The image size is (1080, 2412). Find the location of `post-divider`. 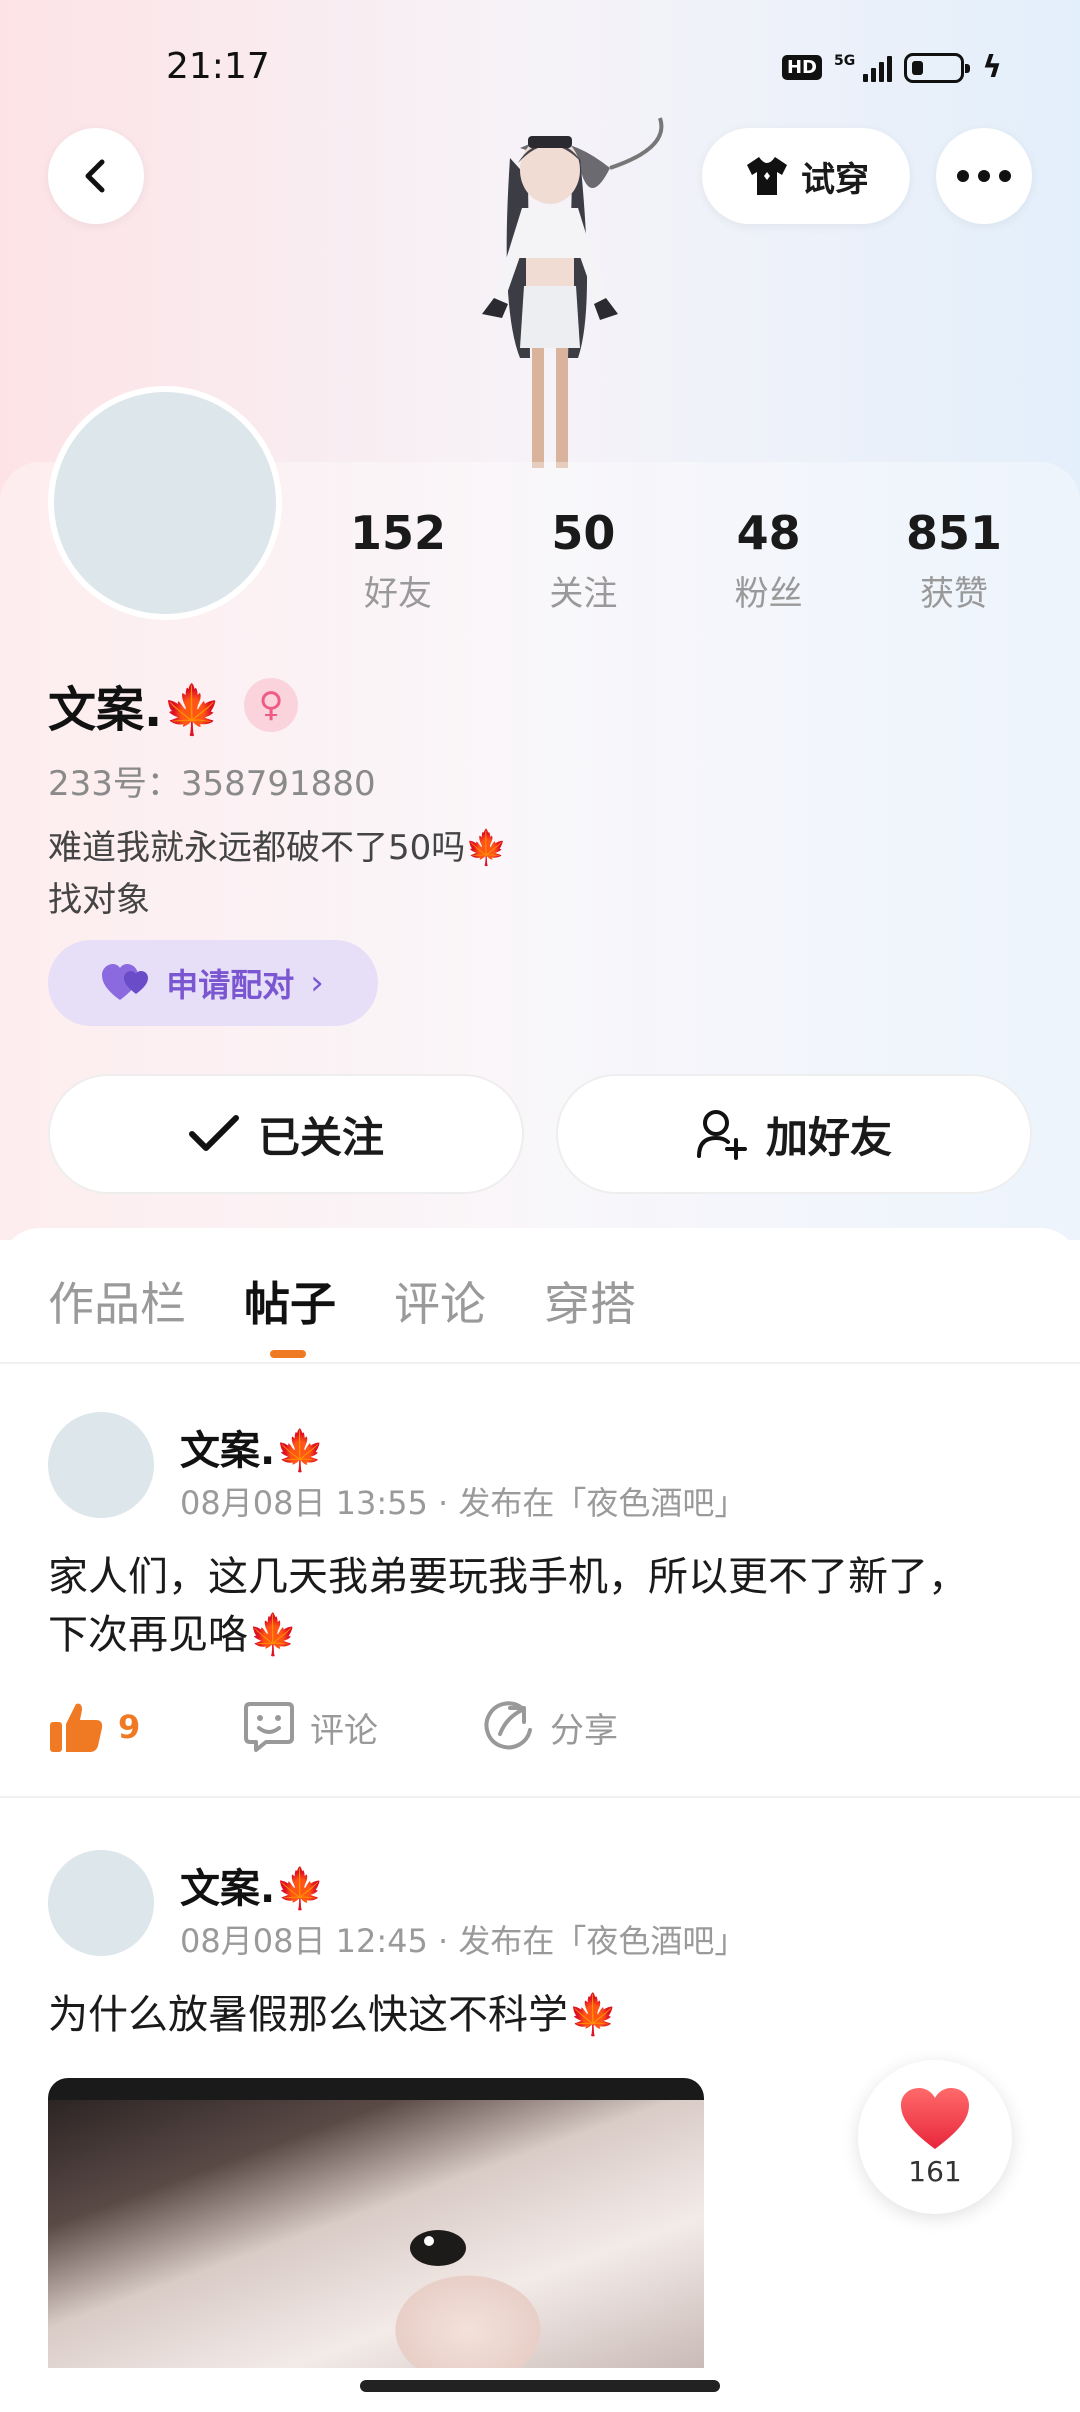

post-divider is located at coordinates (540, 1797).